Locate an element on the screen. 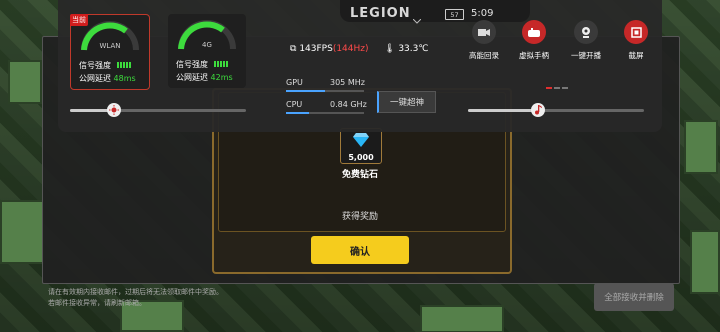 Image resolution: width=720 pixels, height=332 pixels. volume-slider is located at coordinates (556, 110).